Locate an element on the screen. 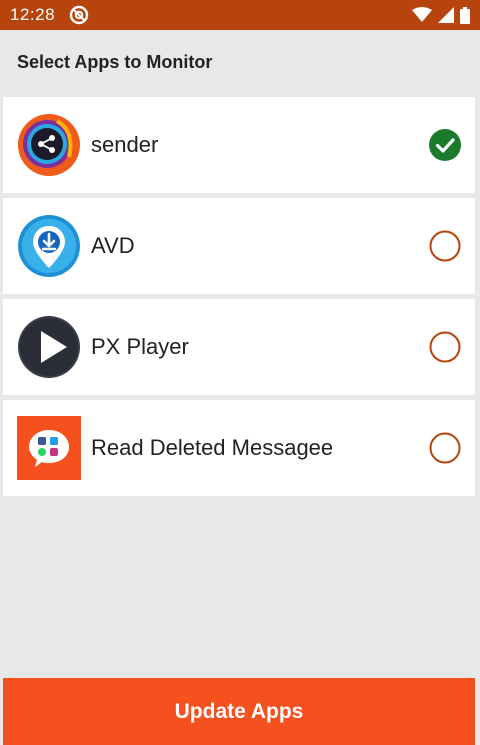  app-item-read-deleted-messagee: Read Deleted Messagee is located at coordinates (239, 448).